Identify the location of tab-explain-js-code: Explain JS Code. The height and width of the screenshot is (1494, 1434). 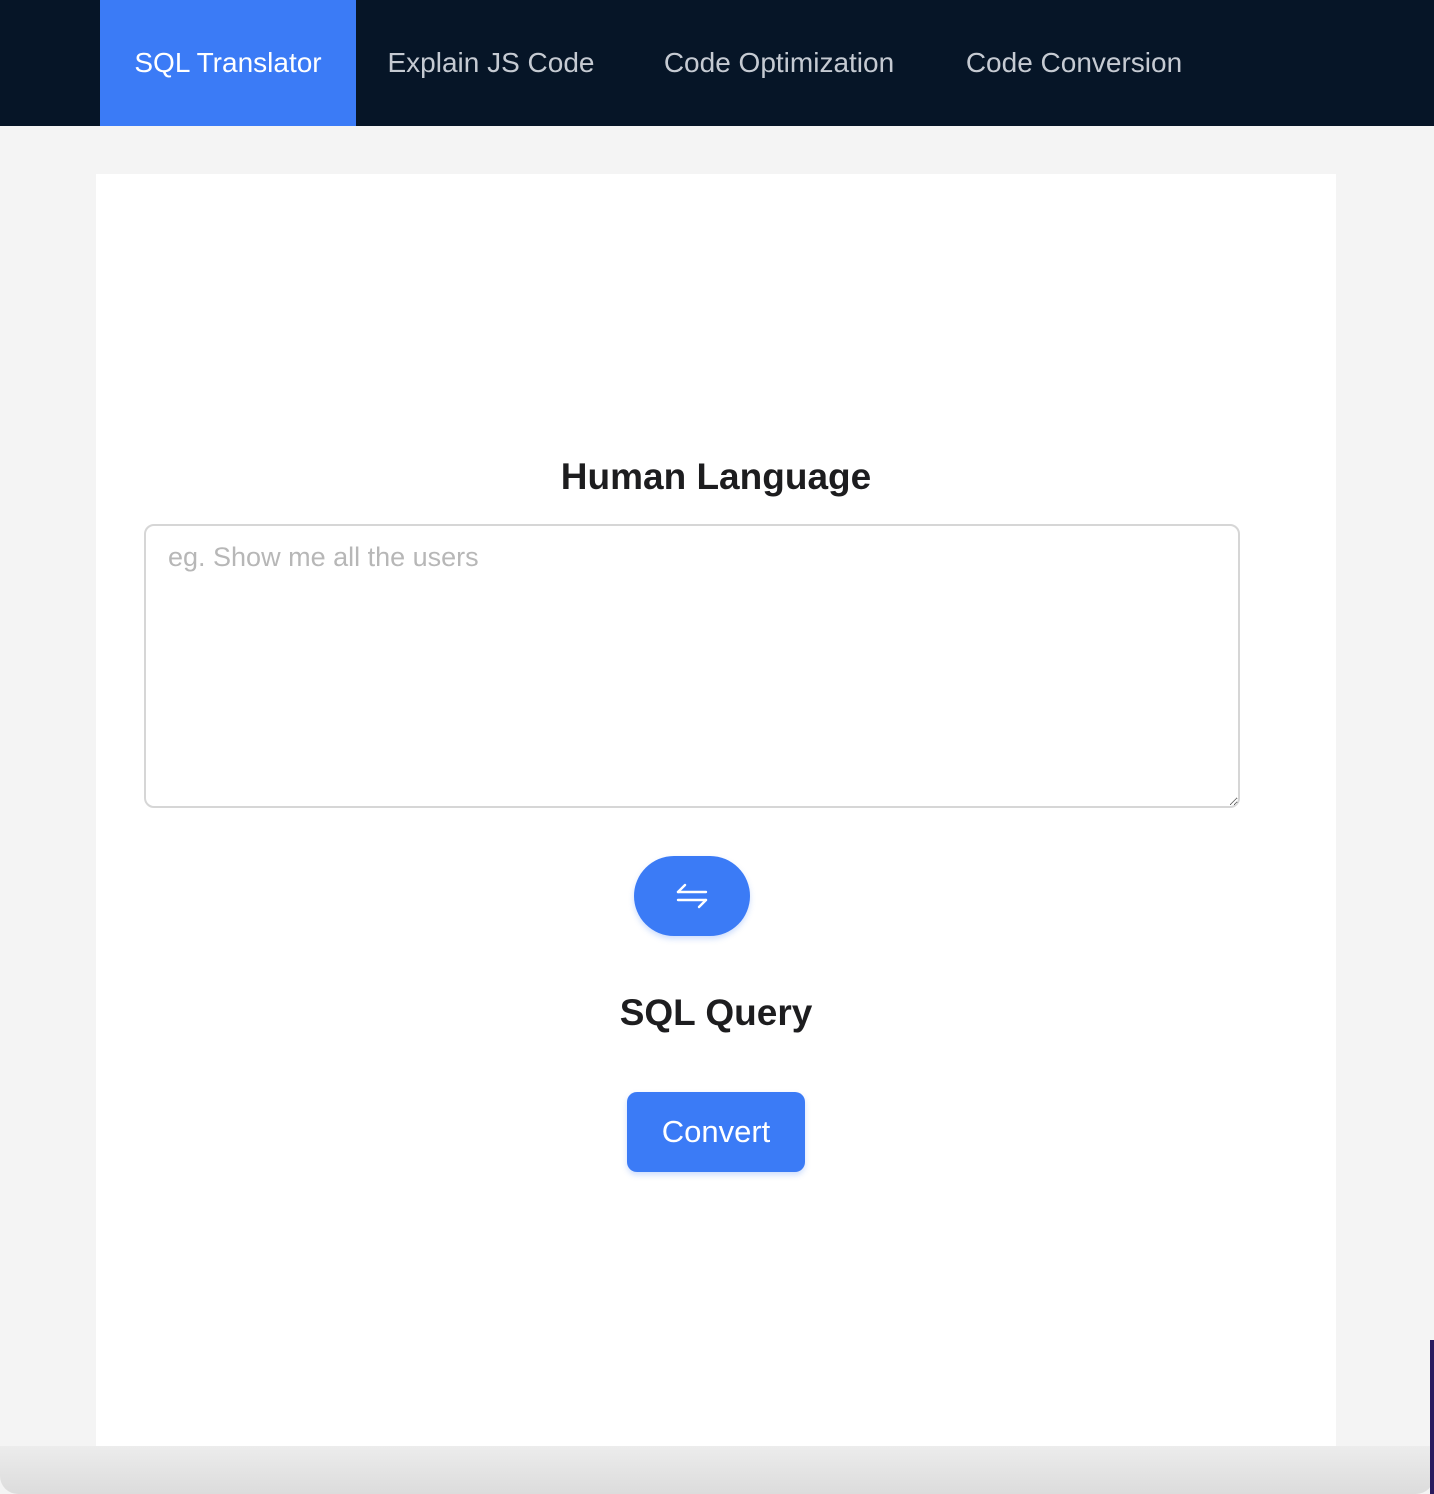
(491, 63).